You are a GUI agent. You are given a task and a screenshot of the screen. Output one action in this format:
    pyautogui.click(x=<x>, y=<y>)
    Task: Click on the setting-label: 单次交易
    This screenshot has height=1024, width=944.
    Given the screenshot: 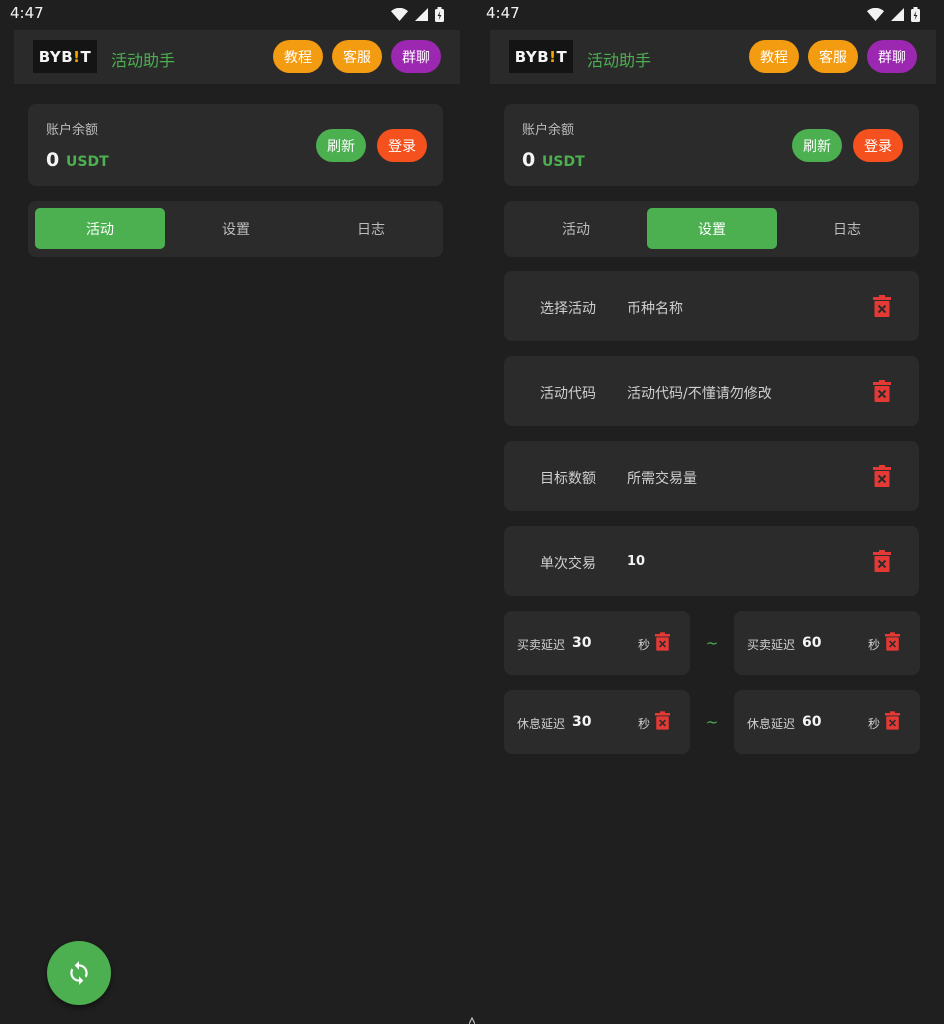 What is the action you would take?
    pyautogui.click(x=568, y=564)
    